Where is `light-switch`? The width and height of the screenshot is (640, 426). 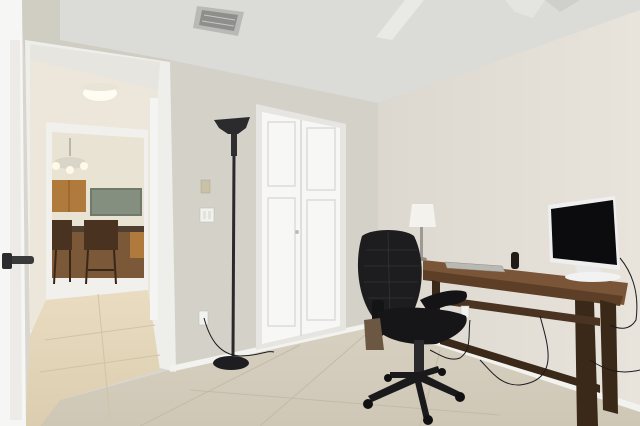
light-switch is located at coordinates (207, 215).